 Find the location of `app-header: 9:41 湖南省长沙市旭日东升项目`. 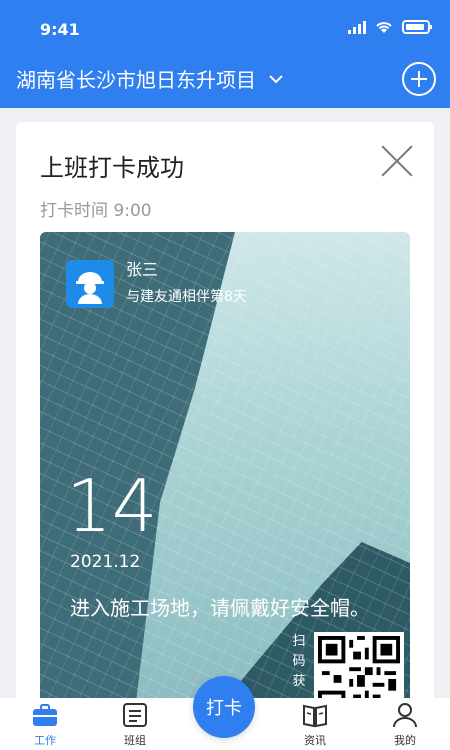

app-header: 9:41 湖南省长沙市旭日东升项目 is located at coordinates (225, 54).